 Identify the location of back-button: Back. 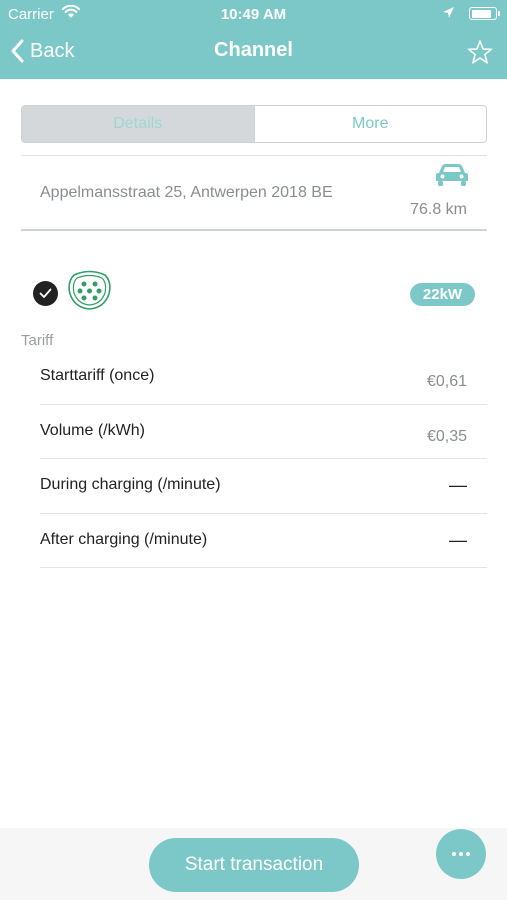
(42, 51).